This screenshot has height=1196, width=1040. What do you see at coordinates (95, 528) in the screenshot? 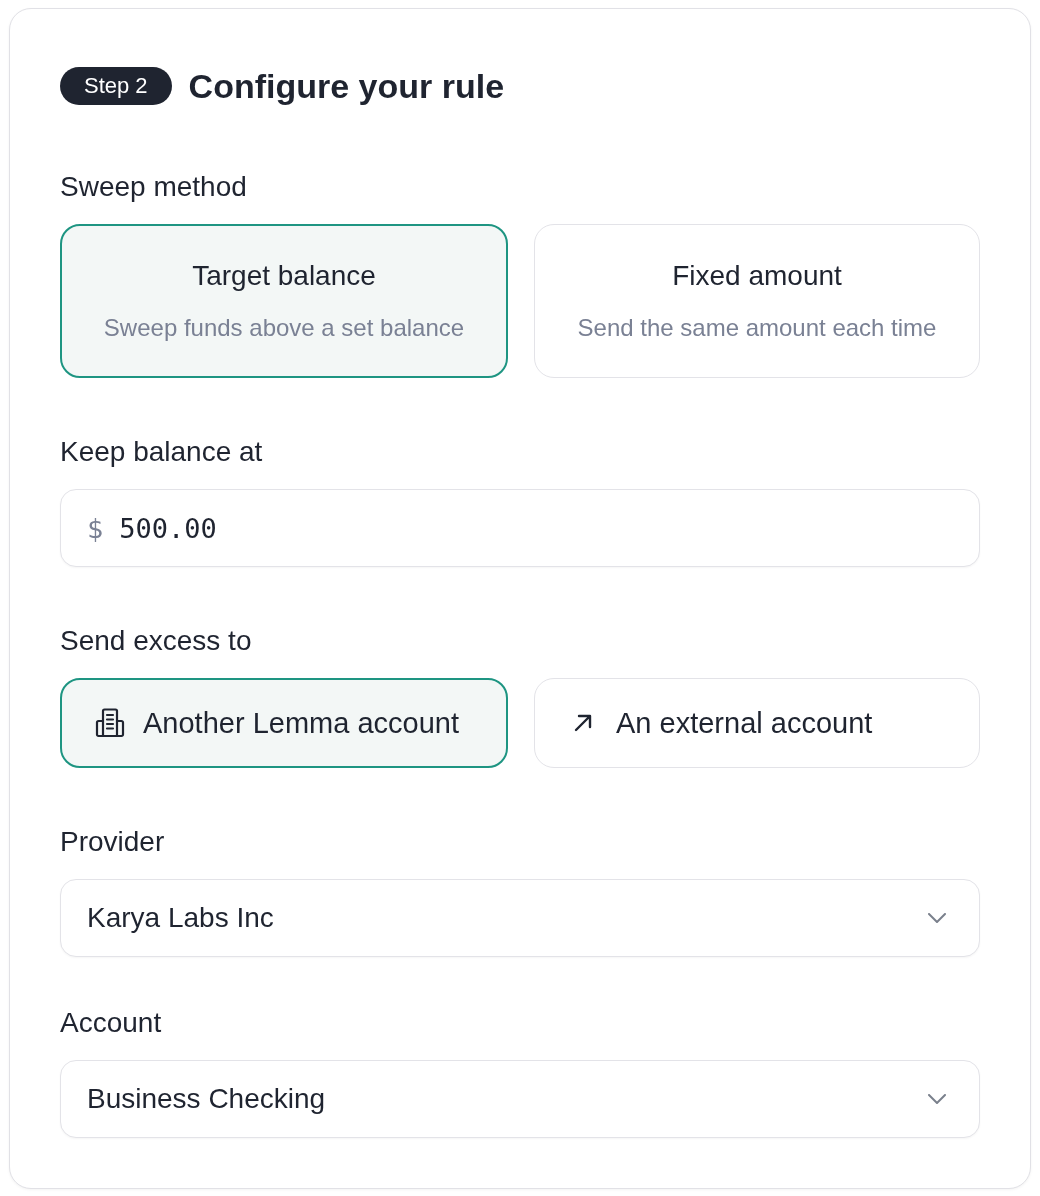
I see `currency-symbol: $` at bounding box center [95, 528].